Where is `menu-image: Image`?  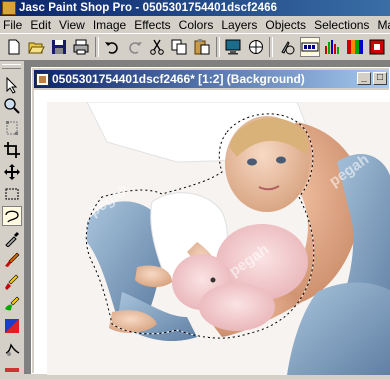
menu-image: Image is located at coordinates (109, 25).